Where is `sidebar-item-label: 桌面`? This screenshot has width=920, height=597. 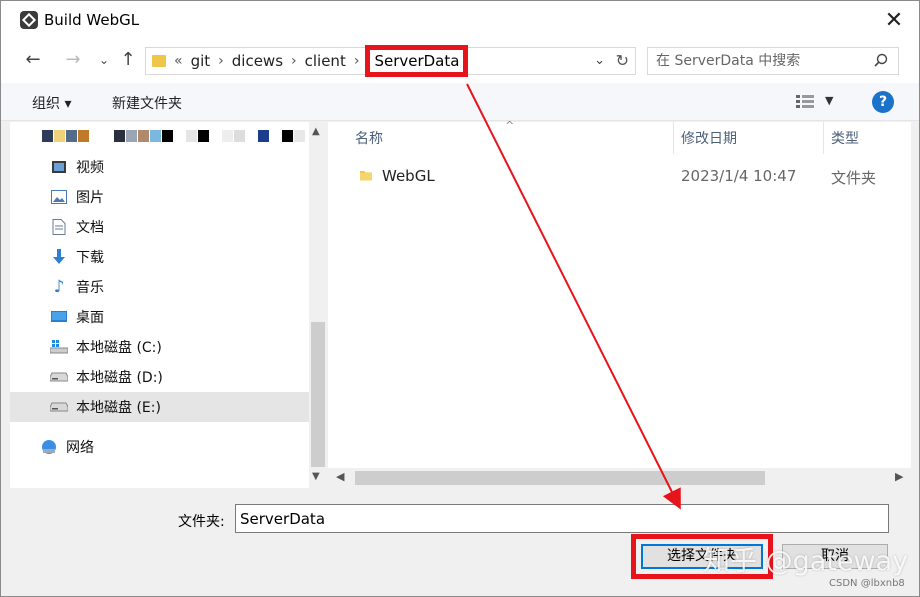 sidebar-item-label: 桌面 is located at coordinates (90, 318).